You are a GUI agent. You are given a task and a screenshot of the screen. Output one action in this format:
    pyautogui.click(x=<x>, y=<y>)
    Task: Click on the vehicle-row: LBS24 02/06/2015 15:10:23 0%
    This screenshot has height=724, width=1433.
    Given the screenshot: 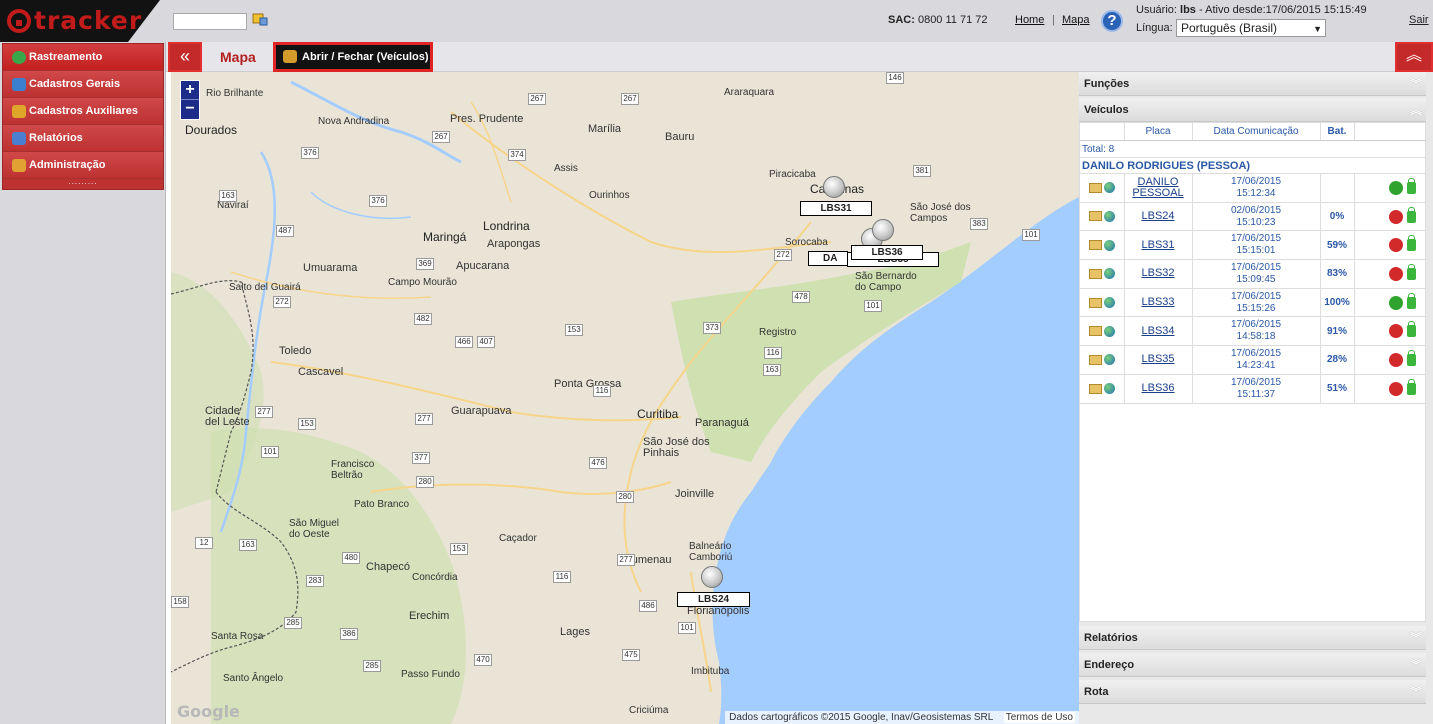 What is the action you would take?
    pyautogui.click(x=1253, y=217)
    